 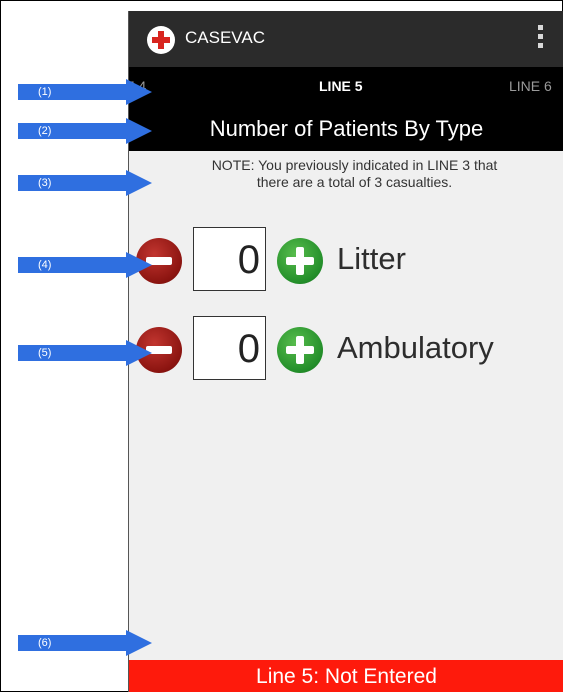 I want to click on ambulatory-counter: 0 Ambulatory, so click(x=346, y=348).